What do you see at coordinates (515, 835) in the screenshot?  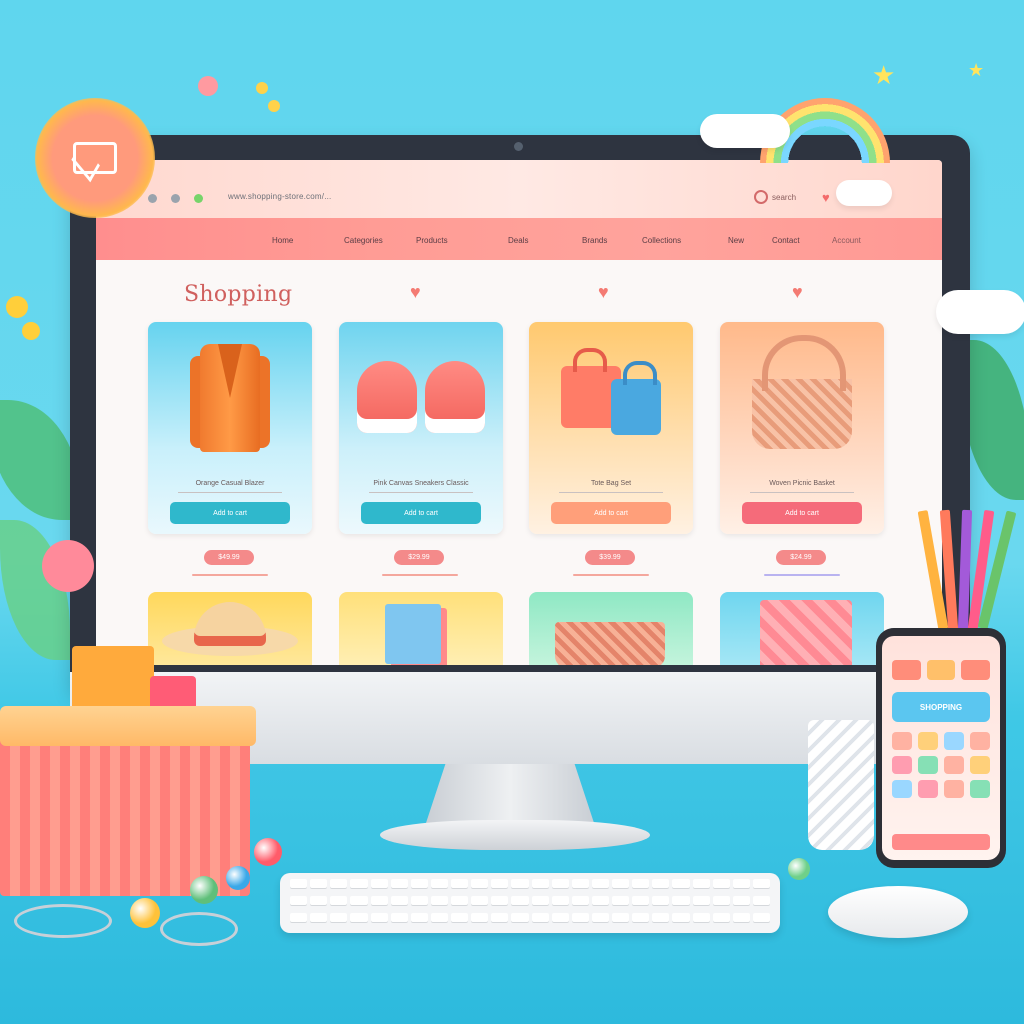 I see `monitor-base` at bounding box center [515, 835].